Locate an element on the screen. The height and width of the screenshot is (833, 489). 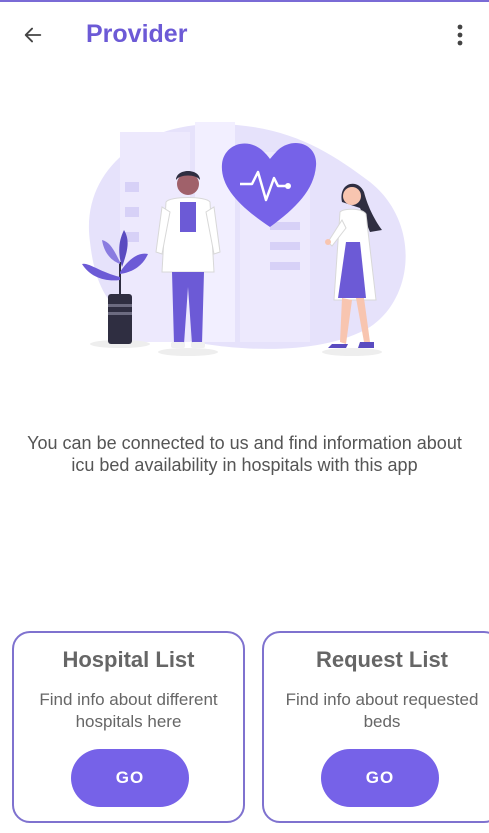
page-title: Provider is located at coordinates (137, 34).